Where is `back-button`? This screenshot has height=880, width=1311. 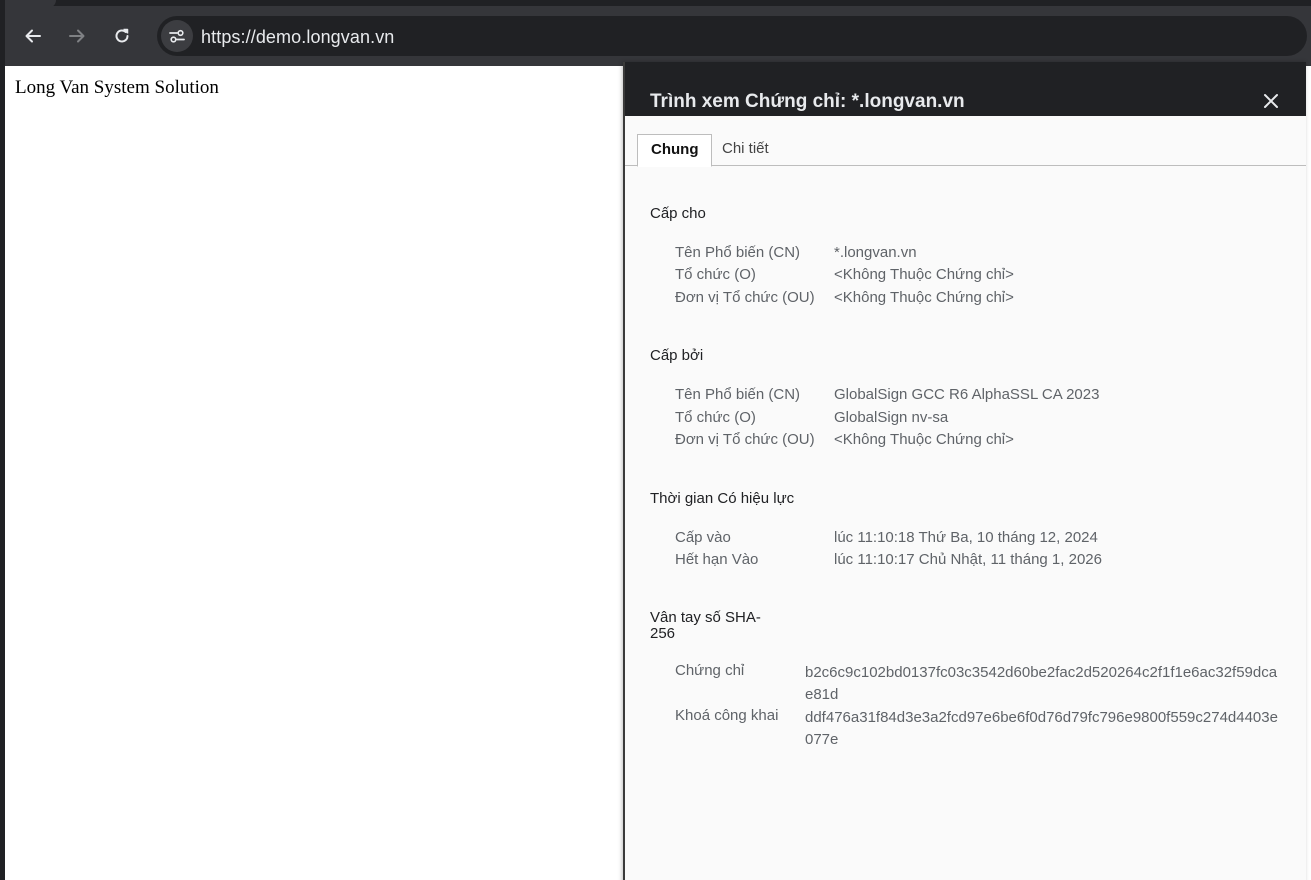
back-button is located at coordinates (33, 36).